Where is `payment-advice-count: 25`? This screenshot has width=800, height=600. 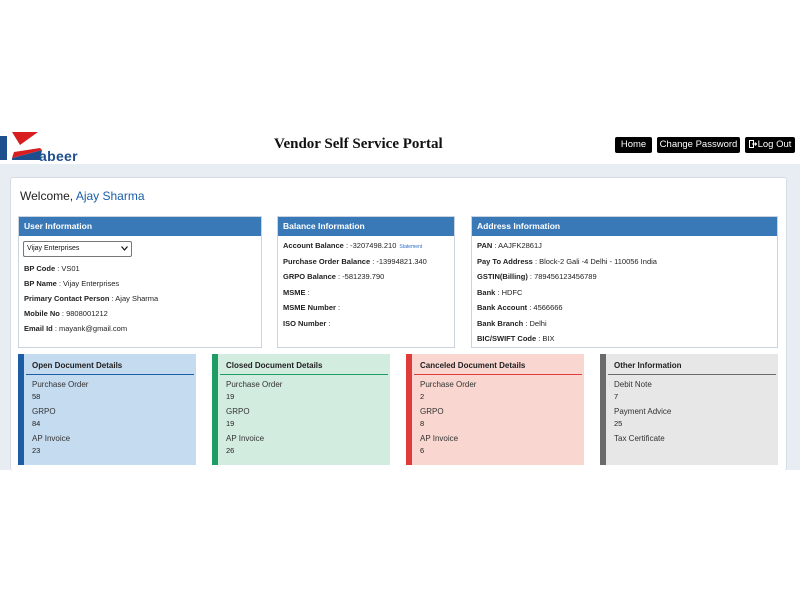 payment-advice-count: 25 is located at coordinates (618, 423).